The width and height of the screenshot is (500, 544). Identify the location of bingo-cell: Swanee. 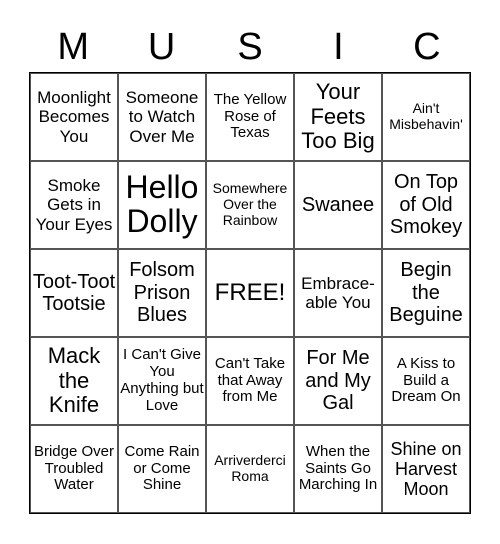
(338, 205).